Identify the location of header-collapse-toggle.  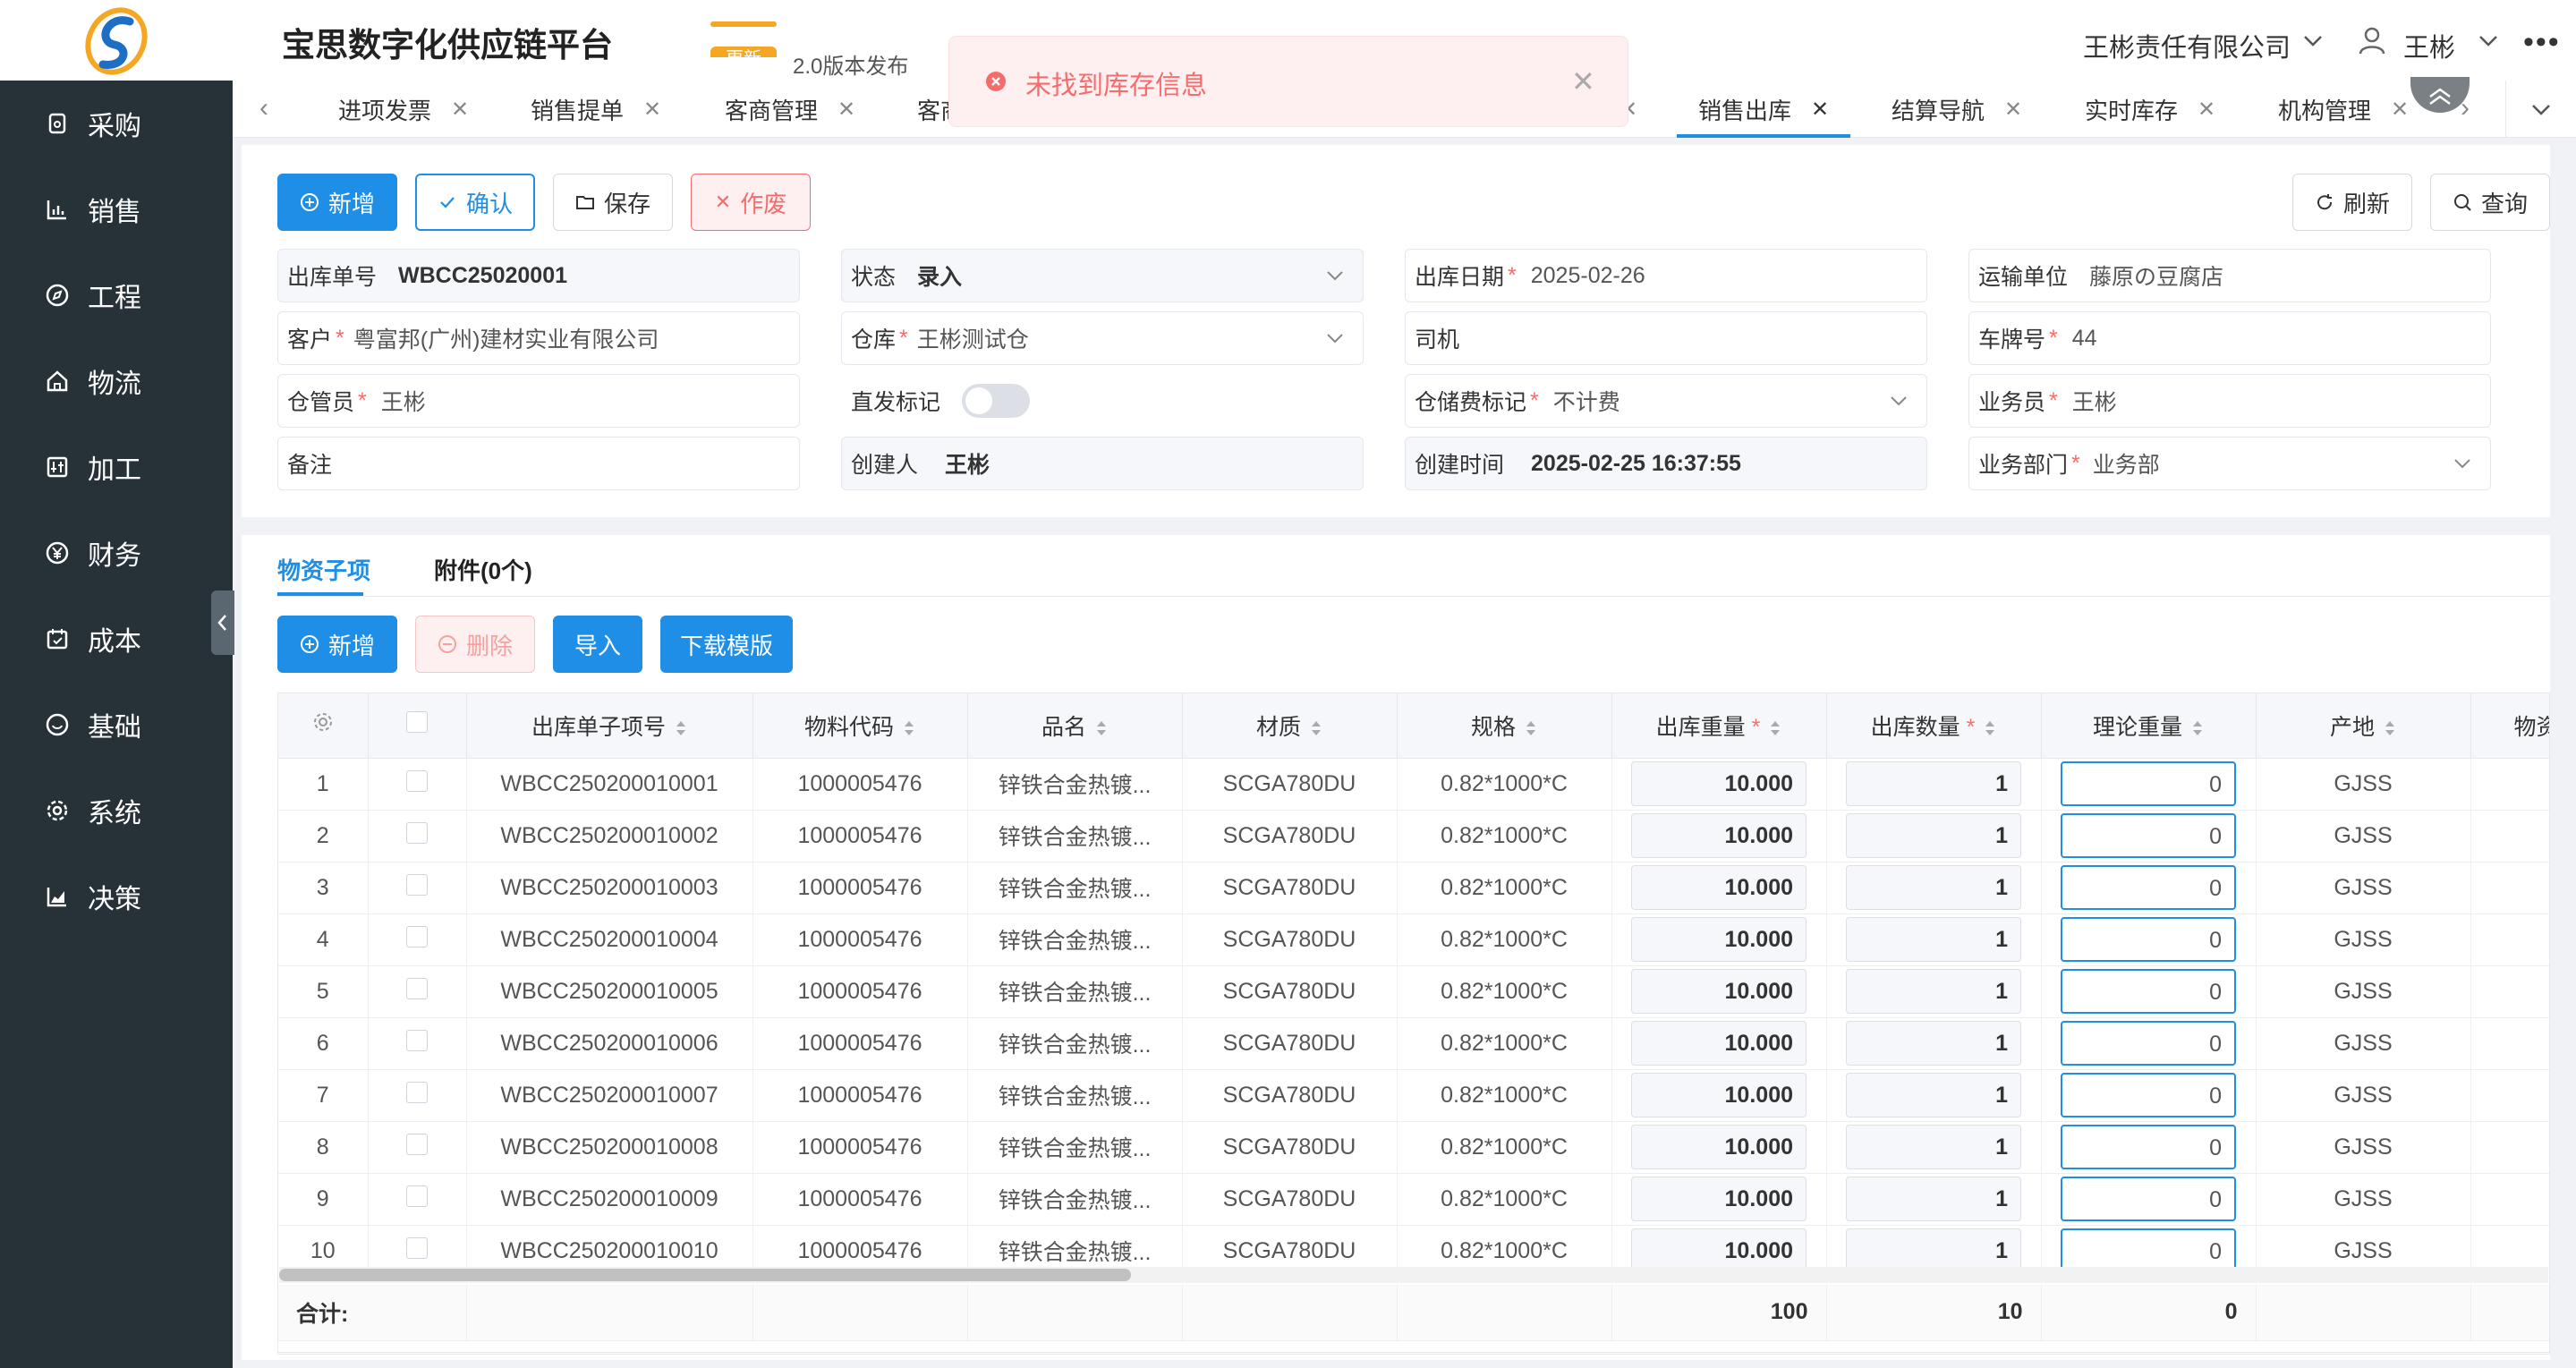
(2440, 95).